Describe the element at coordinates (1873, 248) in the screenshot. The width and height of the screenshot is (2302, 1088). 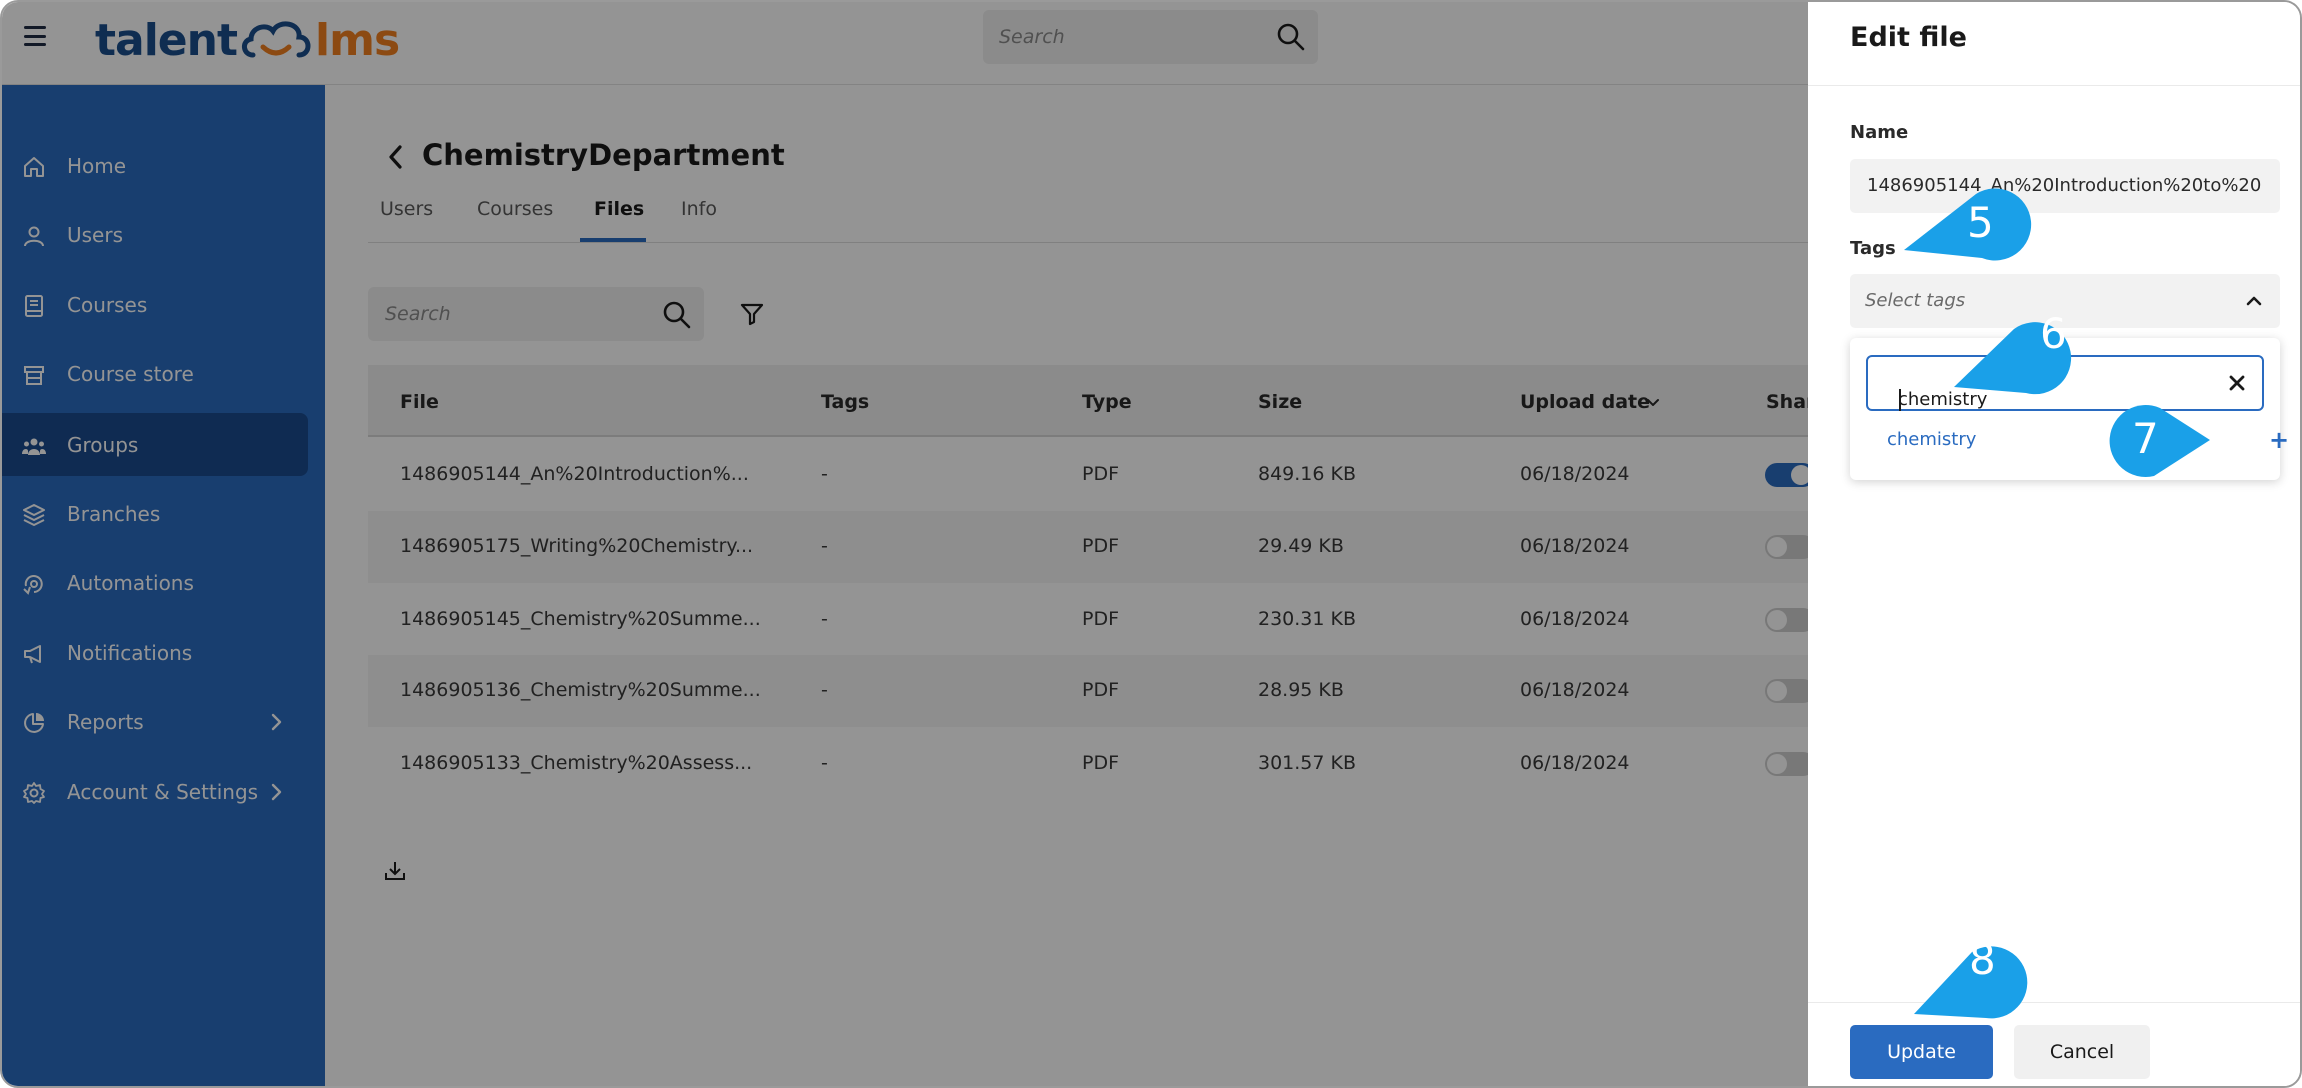
I see `tags-label: Tags` at that location.